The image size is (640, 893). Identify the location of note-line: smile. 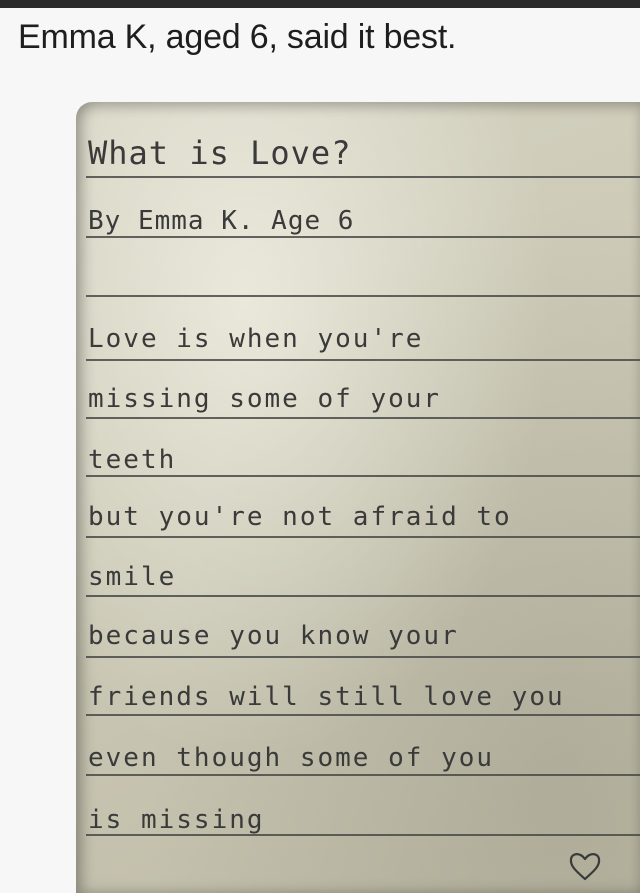
(132, 577).